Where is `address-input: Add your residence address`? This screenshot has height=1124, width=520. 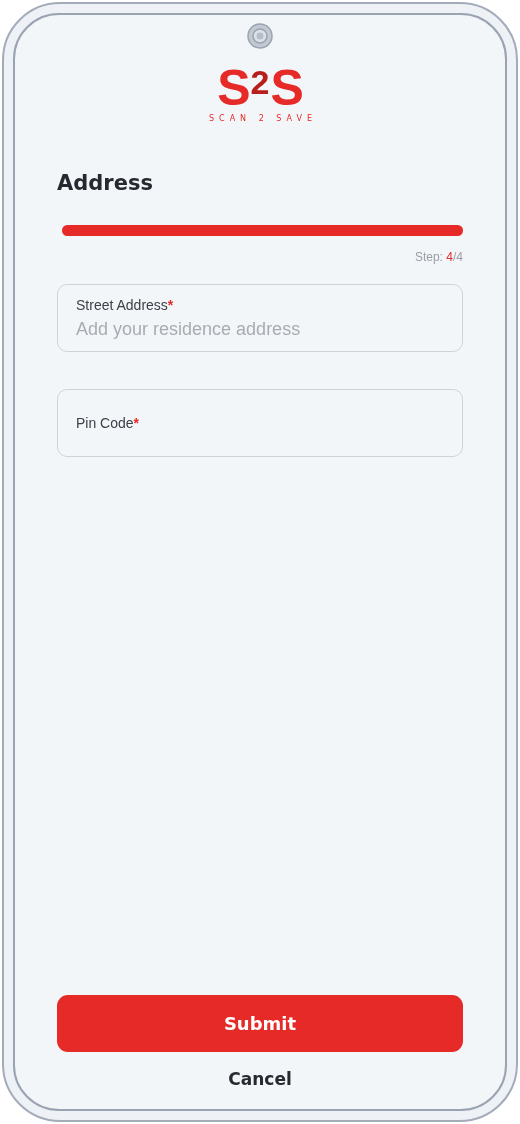
address-input: Add your residence address is located at coordinates (260, 329).